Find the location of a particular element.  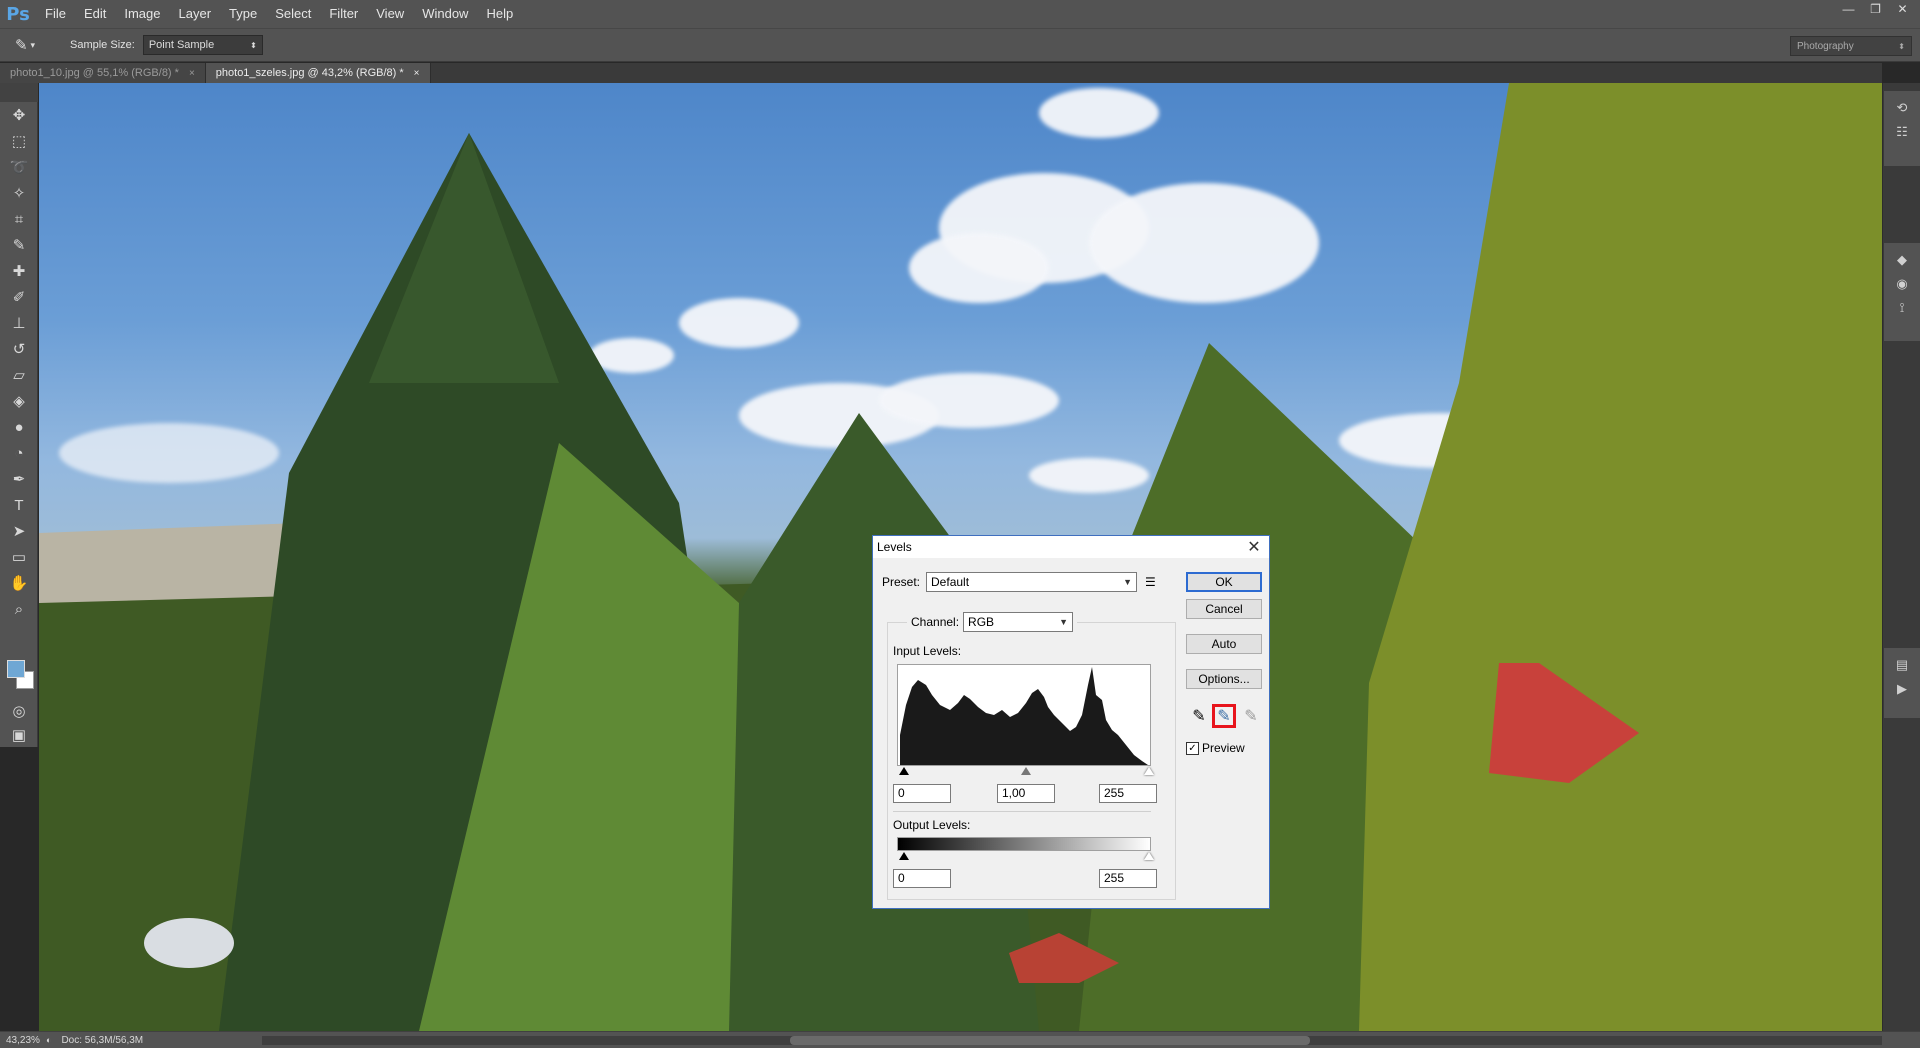

horizontal-scrollbar is located at coordinates (1072, 1040).